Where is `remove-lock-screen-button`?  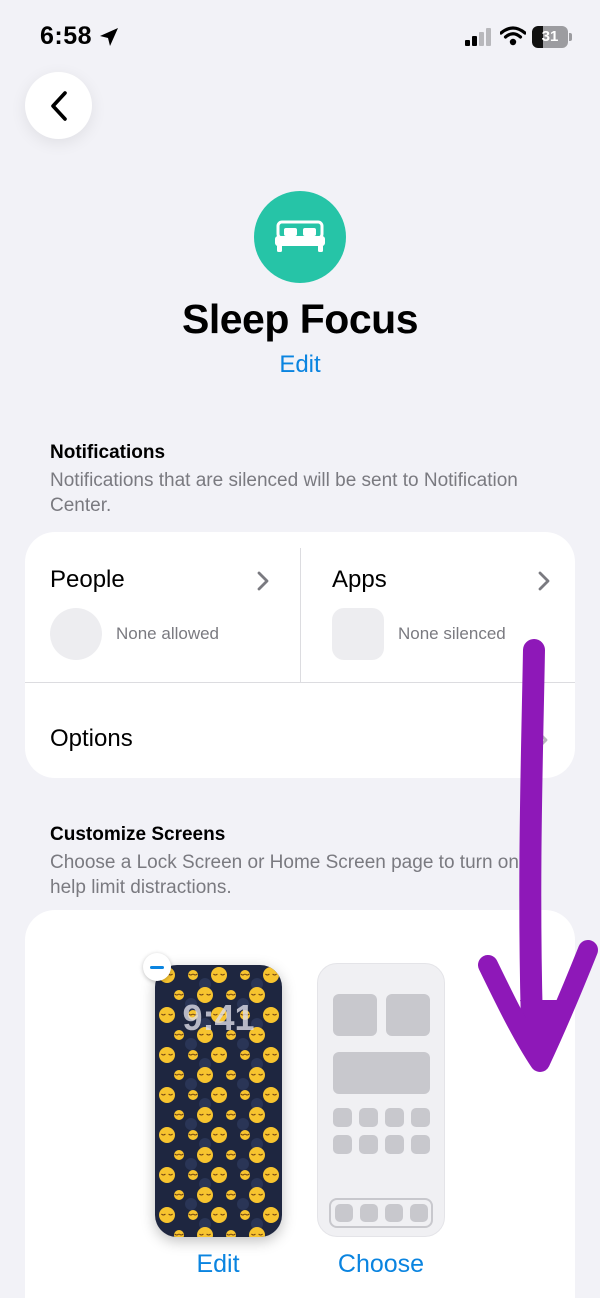
remove-lock-screen-button is located at coordinates (157, 967).